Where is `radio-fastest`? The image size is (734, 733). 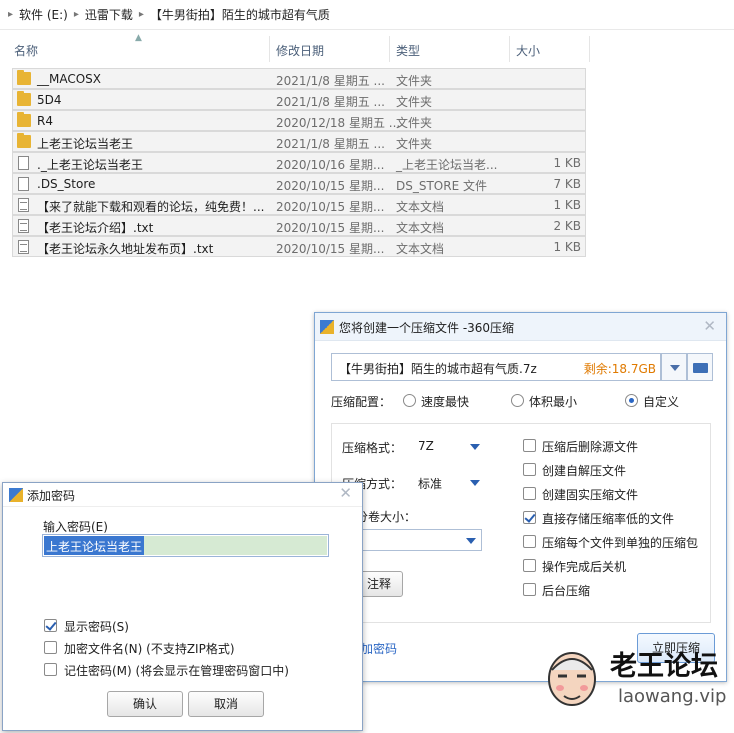 radio-fastest is located at coordinates (409, 400).